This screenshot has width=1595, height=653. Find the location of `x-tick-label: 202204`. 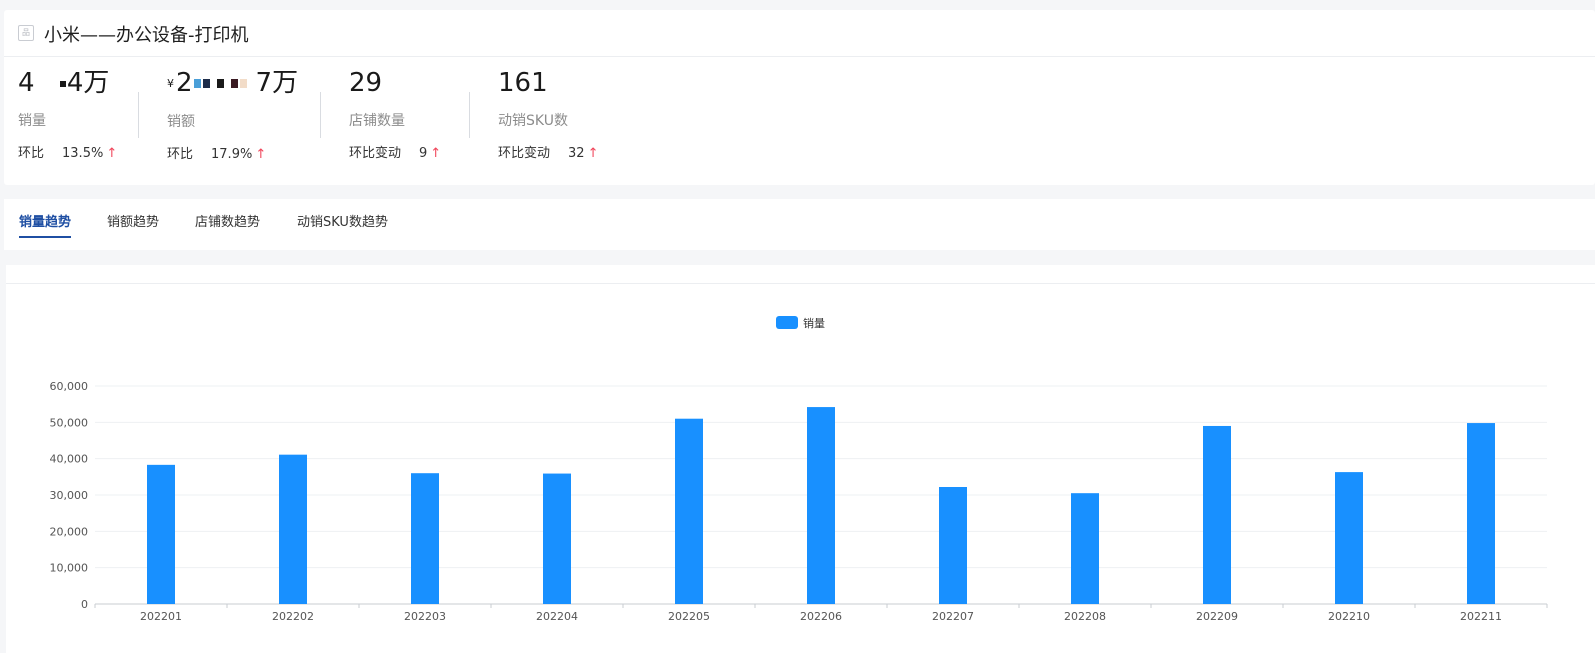

x-tick-label: 202204 is located at coordinates (557, 616).